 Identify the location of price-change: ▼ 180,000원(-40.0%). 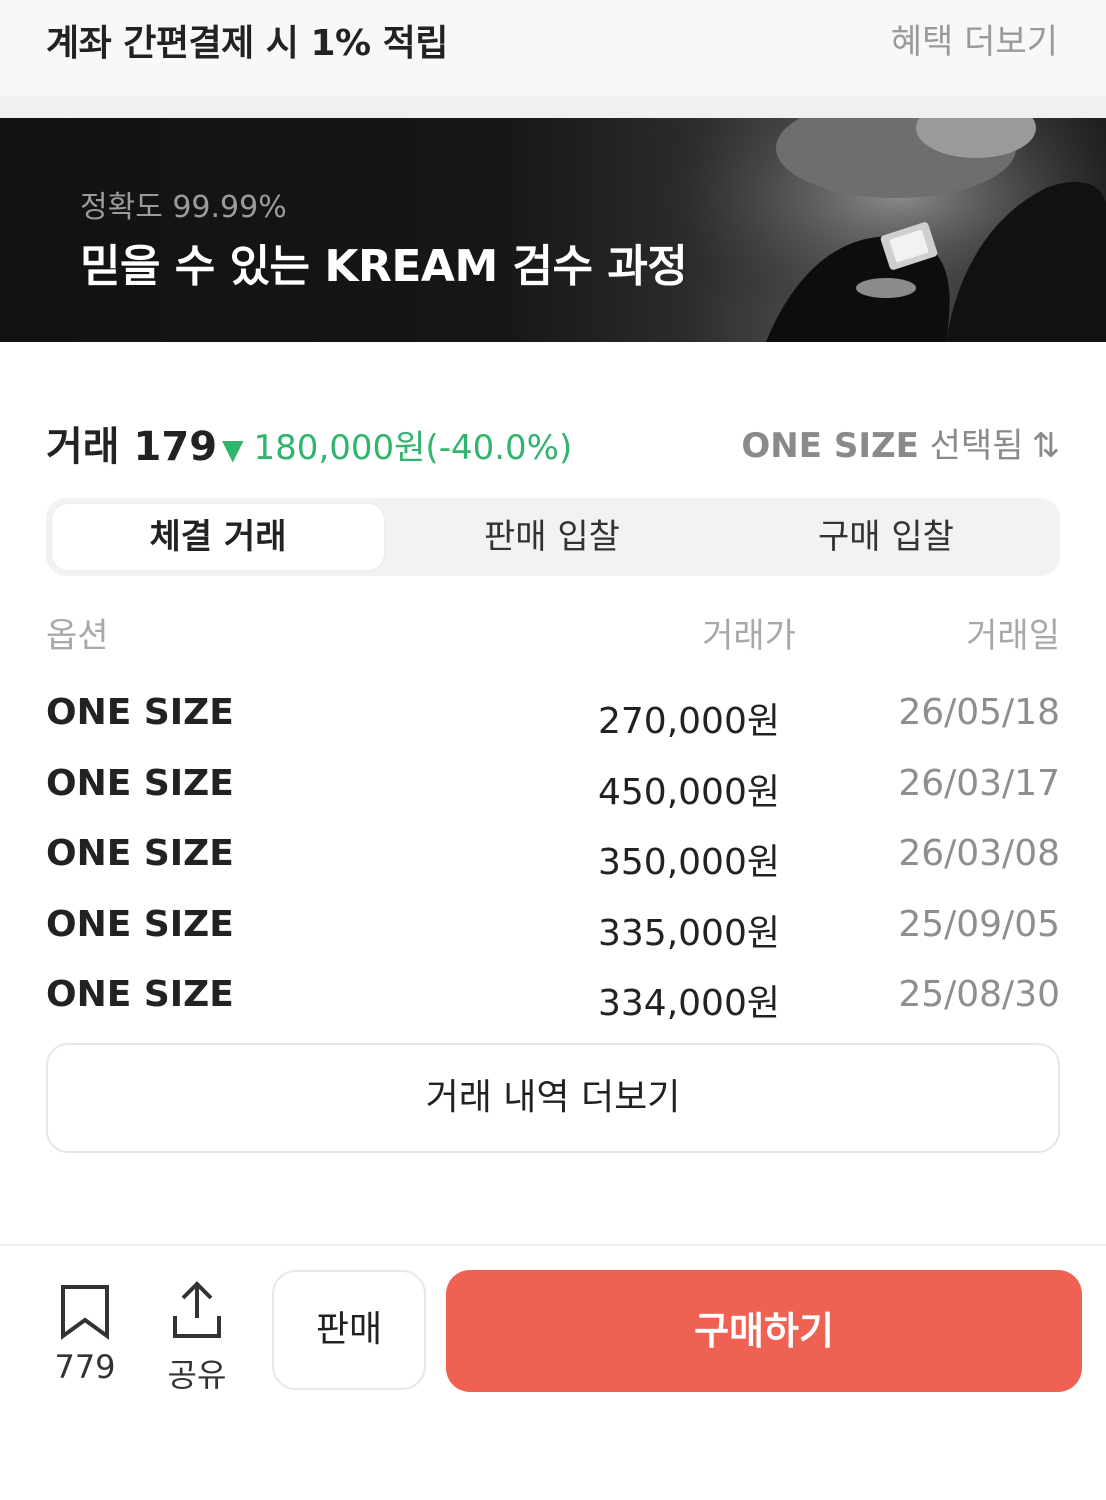
(397, 444).